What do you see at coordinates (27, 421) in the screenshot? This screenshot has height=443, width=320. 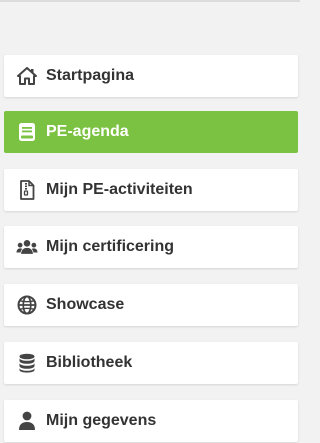 I see `user-icon` at bounding box center [27, 421].